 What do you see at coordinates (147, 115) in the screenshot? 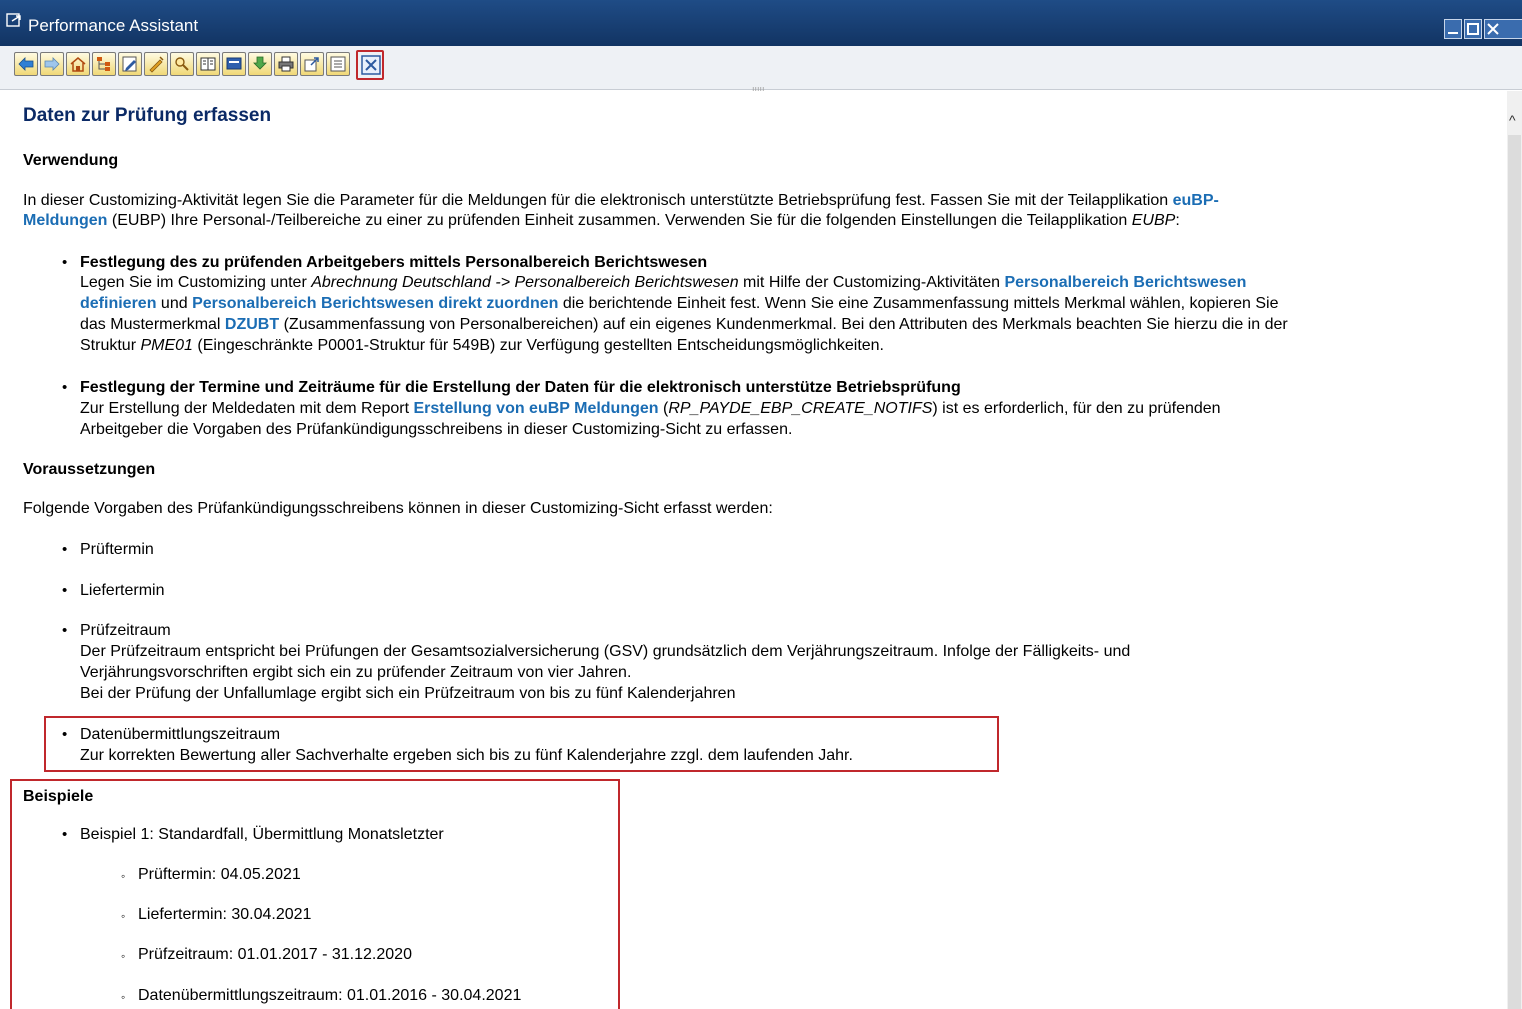
I see `page-title: Daten zur Prüfung erfassen` at bounding box center [147, 115].